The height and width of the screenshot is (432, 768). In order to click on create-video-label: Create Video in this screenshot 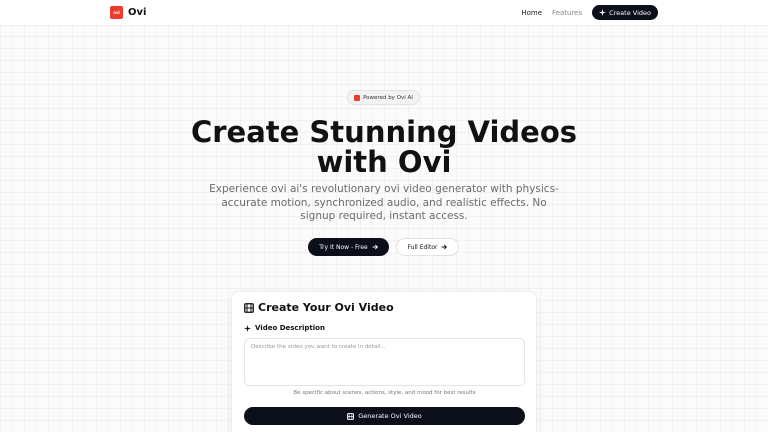, I will do `click(630, 12)`.